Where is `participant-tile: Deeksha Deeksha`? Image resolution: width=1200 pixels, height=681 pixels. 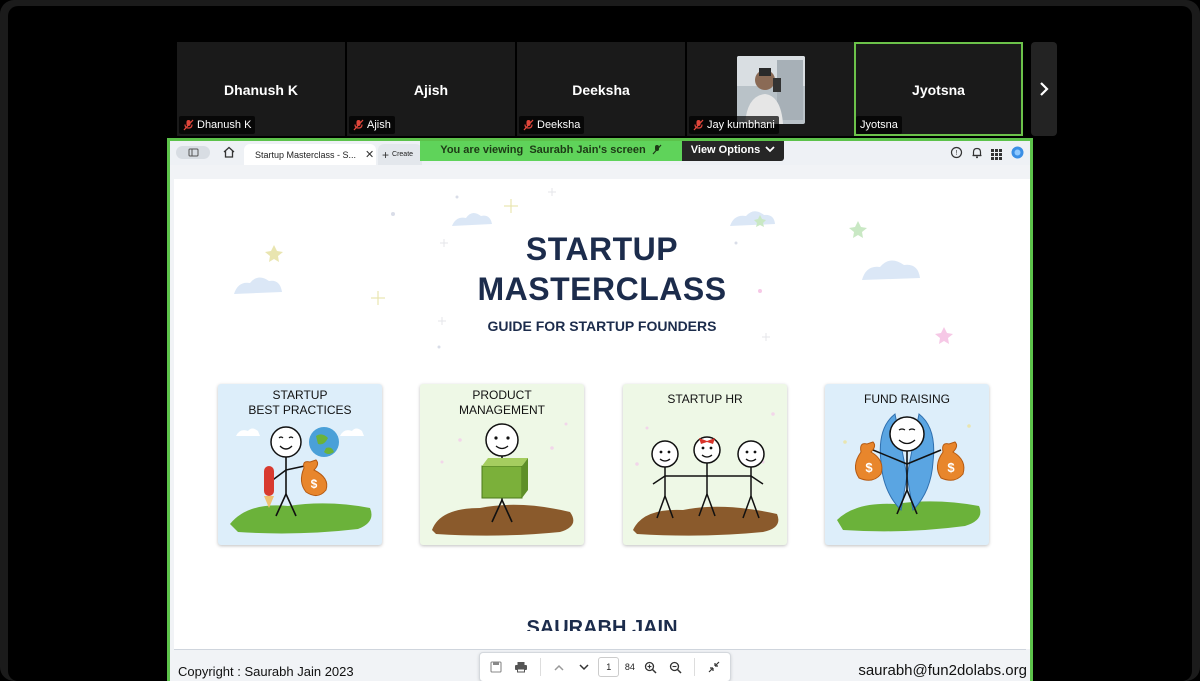
participant-tile: Deeksha Deeksha is located at coordinates (601, 89).